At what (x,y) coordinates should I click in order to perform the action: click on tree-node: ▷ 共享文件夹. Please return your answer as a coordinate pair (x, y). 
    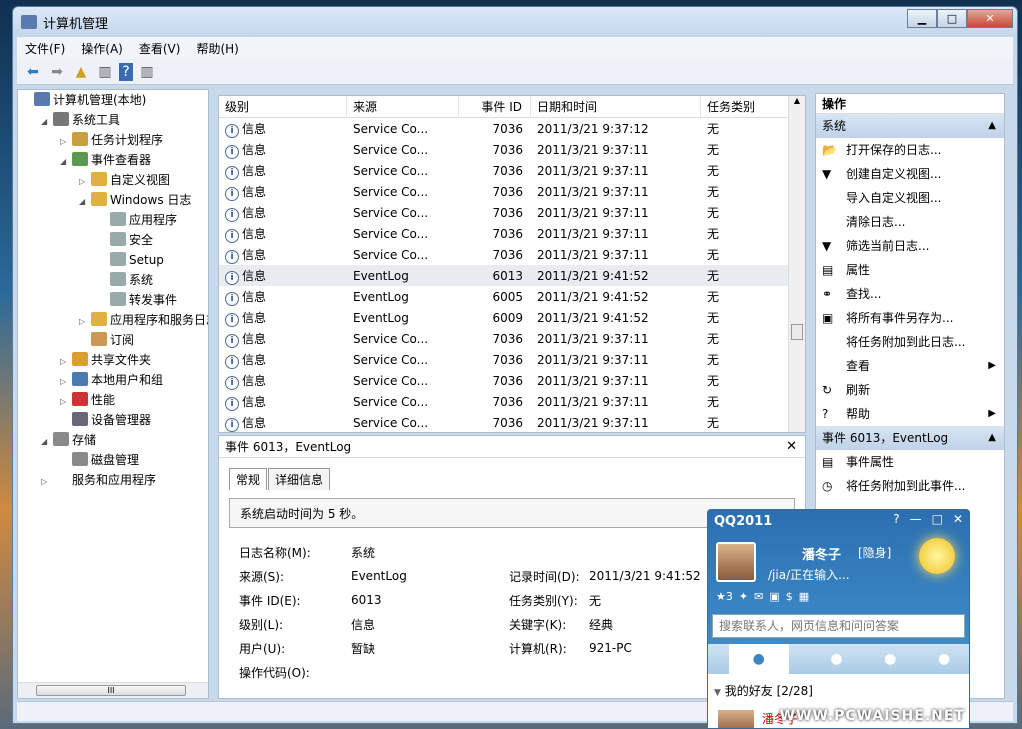
    Looking at the image, I should click on (113, 360).